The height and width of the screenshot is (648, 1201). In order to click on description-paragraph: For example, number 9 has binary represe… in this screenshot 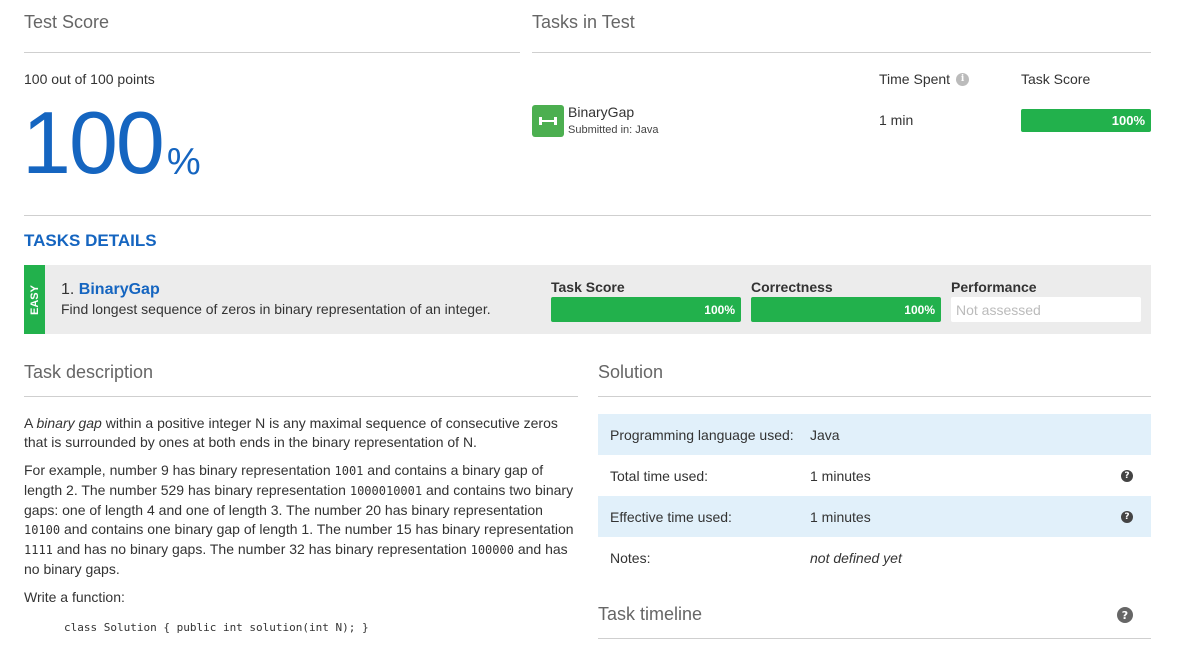, I will do `click(299, 519)`.